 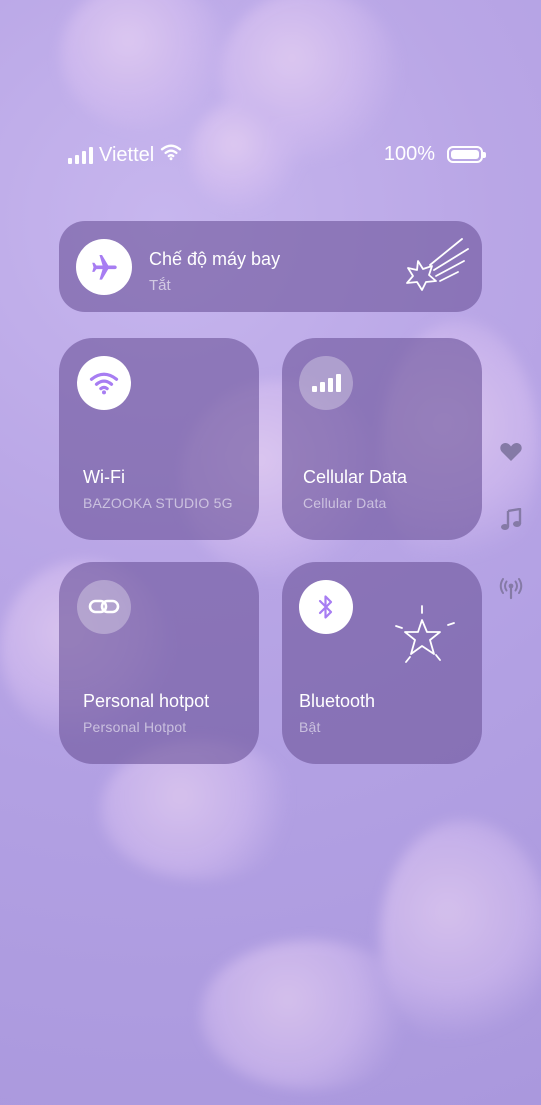 I want to click on background-butterfly-top, so click(x=220, y=105).